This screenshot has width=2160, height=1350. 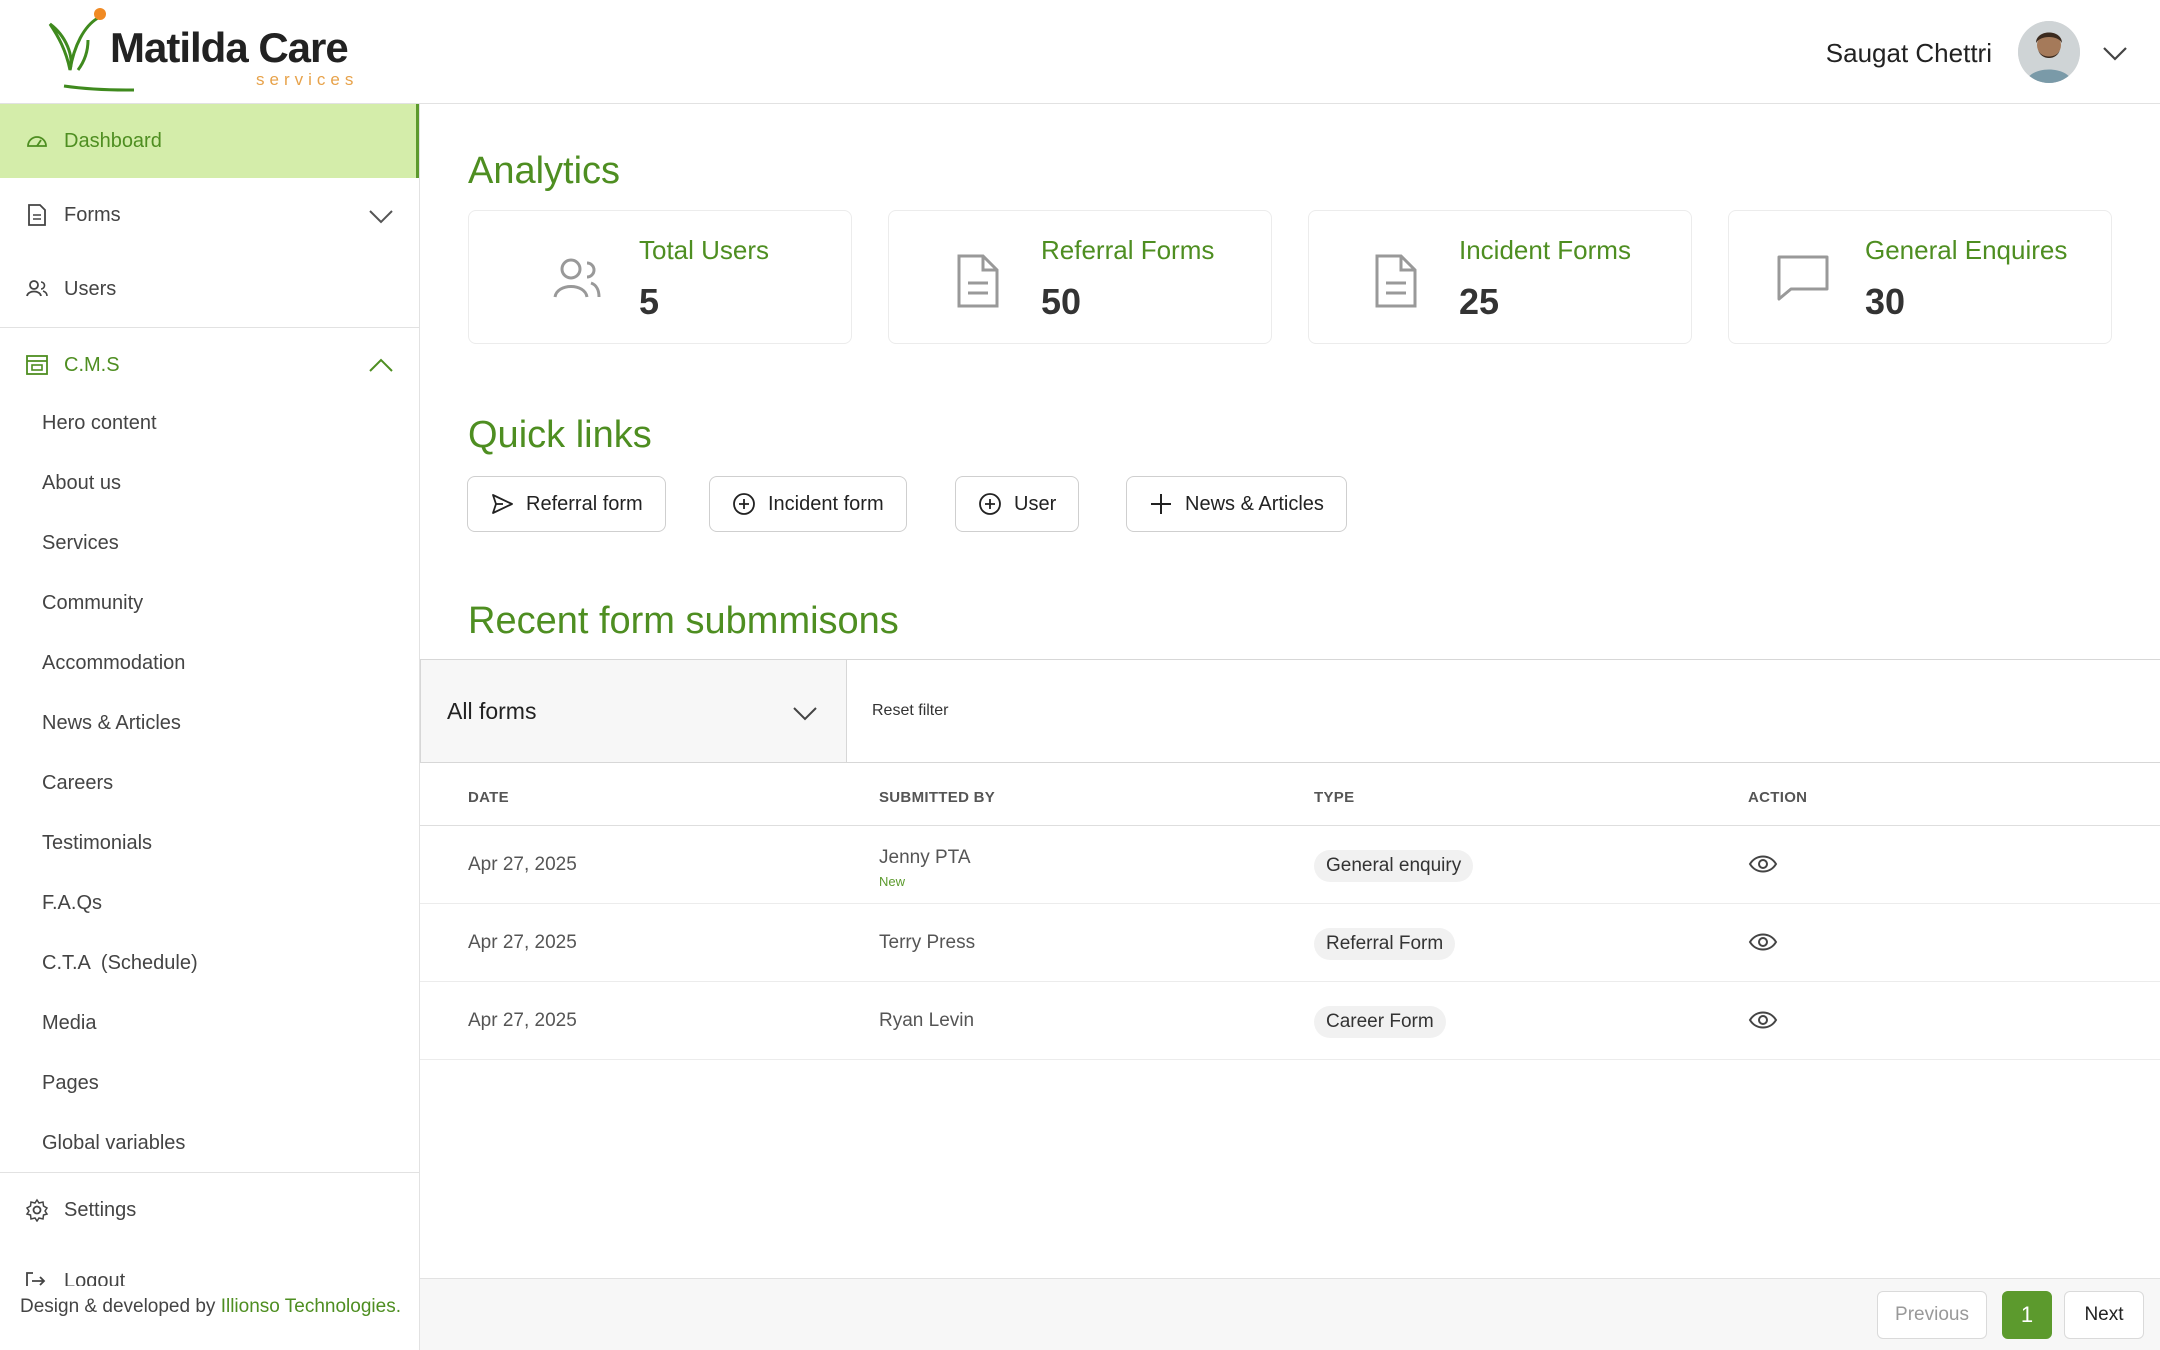 What do you see at coordinates (925, 857) in the screenshot?
I see `row-submitted-by: Jenny PTA` at bounding box center [925, 857].